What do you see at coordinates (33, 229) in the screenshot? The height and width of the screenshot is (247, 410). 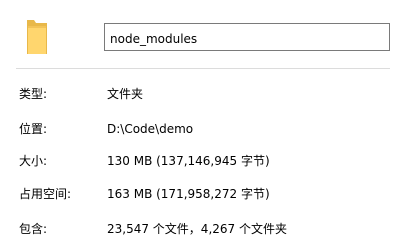 I see `property-label-contains: 包含:` at bounding box center [33, 229].